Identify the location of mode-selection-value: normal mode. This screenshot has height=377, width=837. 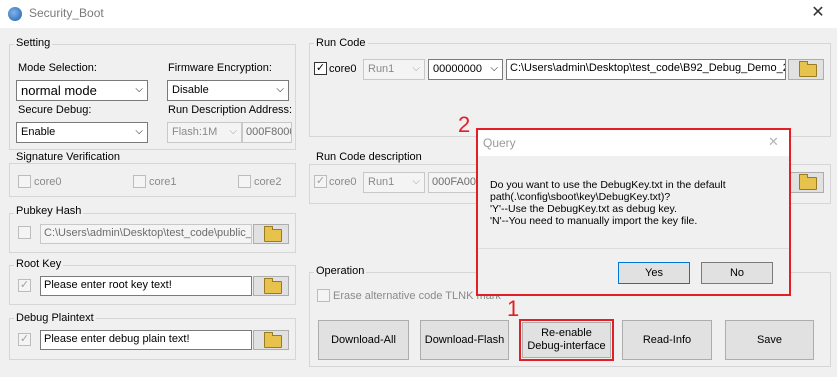
(59, 90).